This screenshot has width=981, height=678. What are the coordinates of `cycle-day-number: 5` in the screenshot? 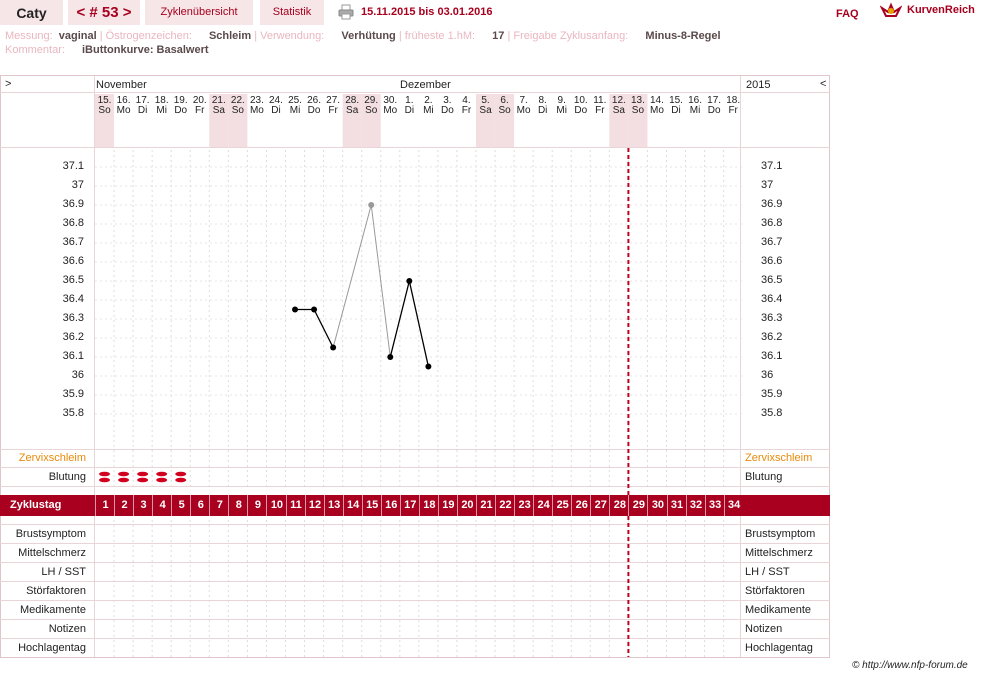 It's located at (181, 505).